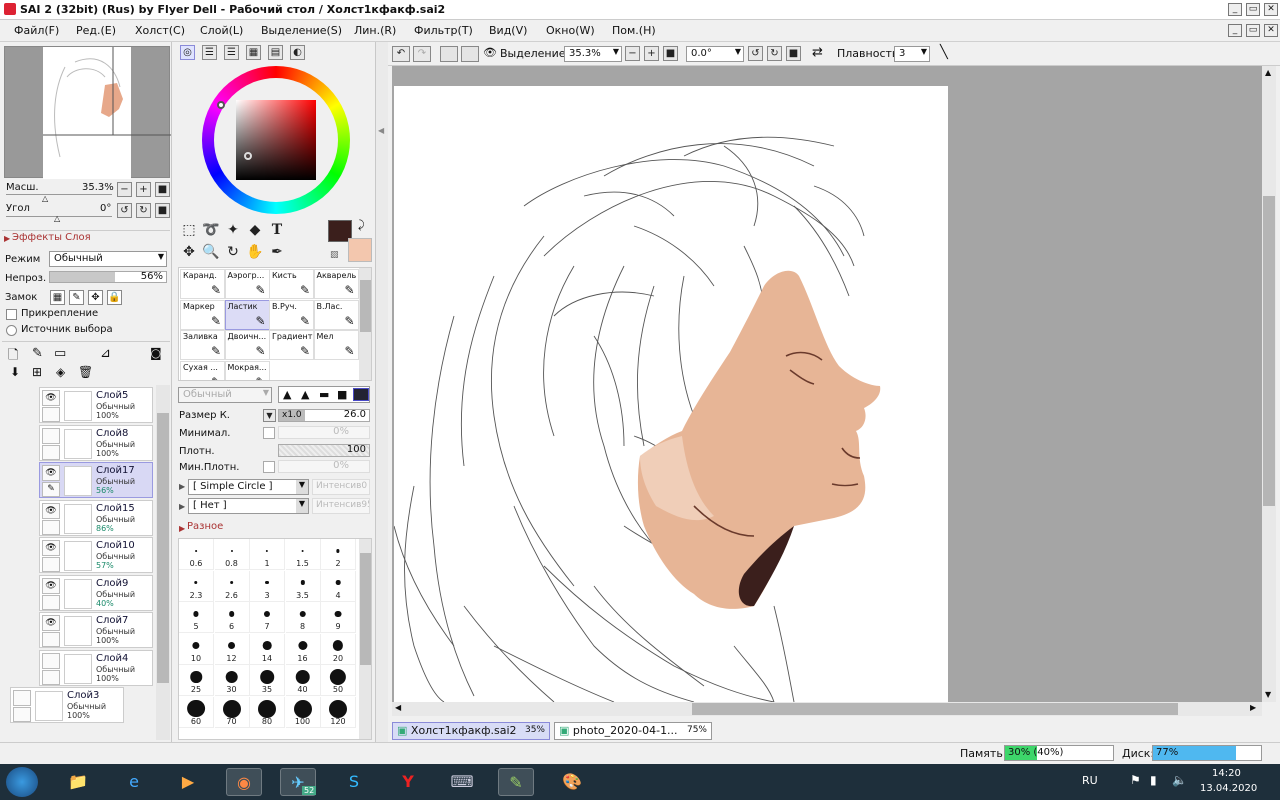  What do you see at coordinates (651, 53) in the screenshot?
I see `toolbar-zoom-in-button: +` at bounding box center [651, 53].